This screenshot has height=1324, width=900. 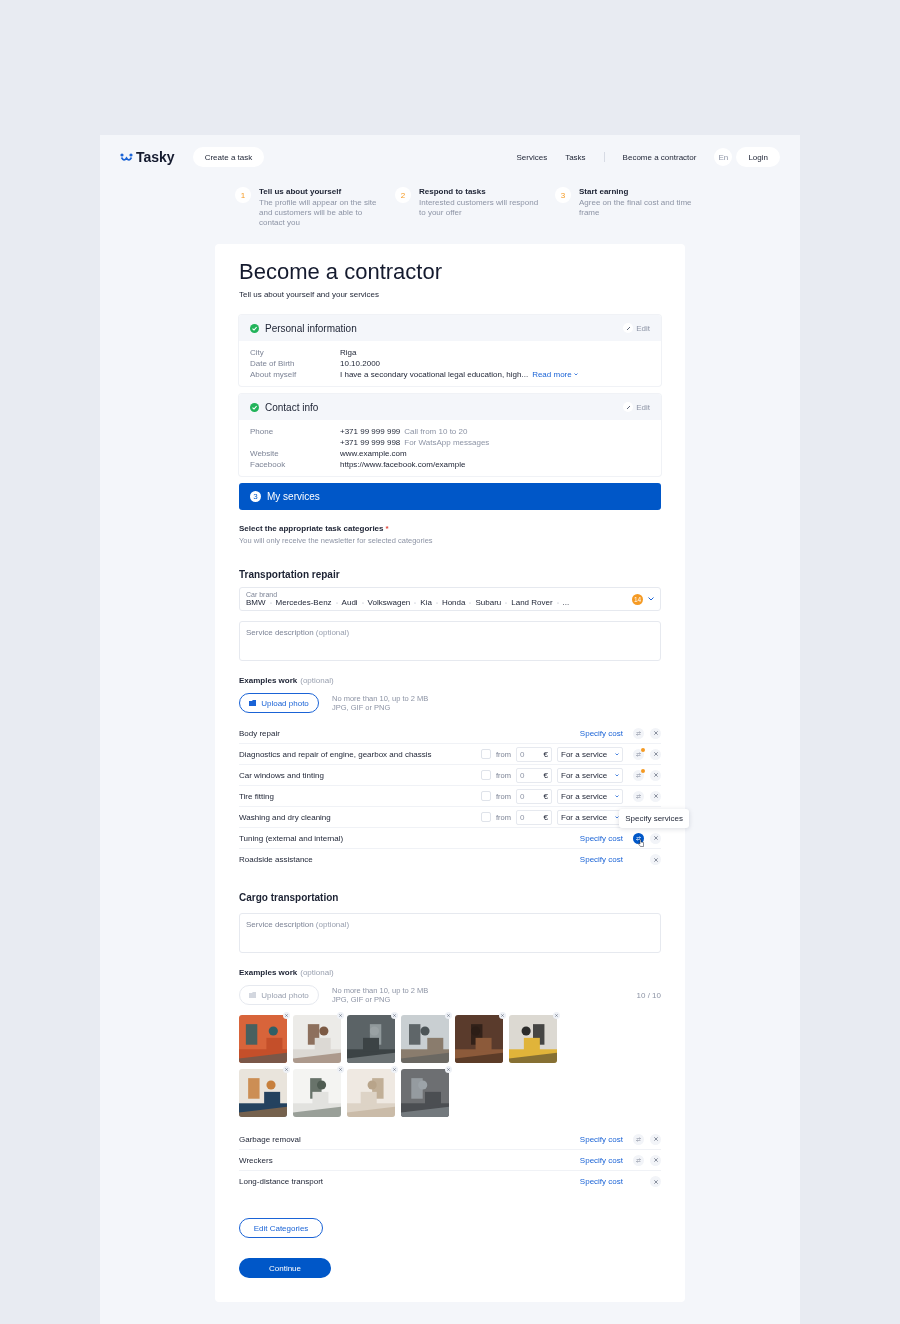 I want to click on group-title: Transportation repair, so click(x=290, y=574).